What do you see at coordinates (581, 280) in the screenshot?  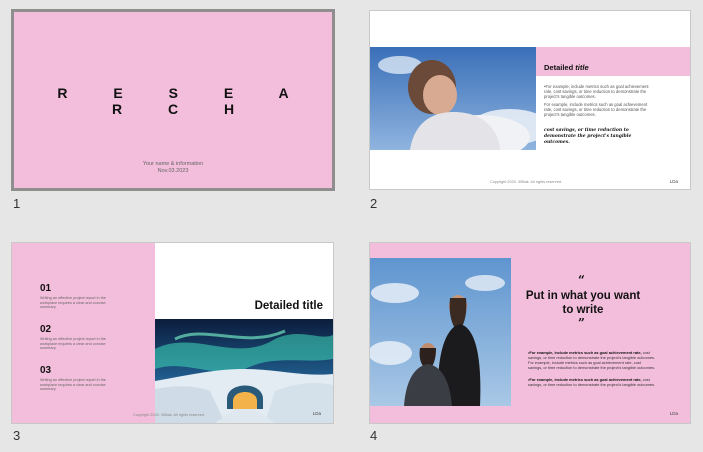 I see `quote-open: “` at bounding box center [581, 280].